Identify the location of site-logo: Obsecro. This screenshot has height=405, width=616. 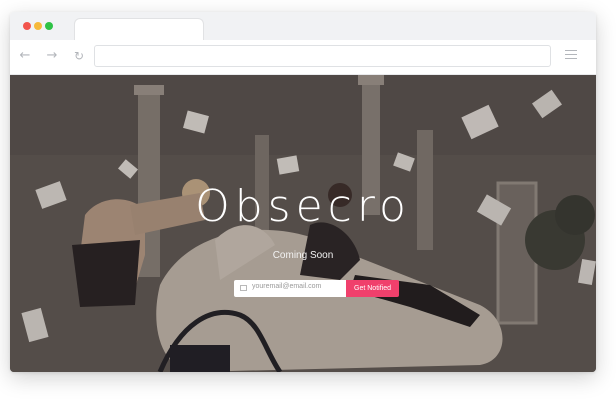
(303, 206).